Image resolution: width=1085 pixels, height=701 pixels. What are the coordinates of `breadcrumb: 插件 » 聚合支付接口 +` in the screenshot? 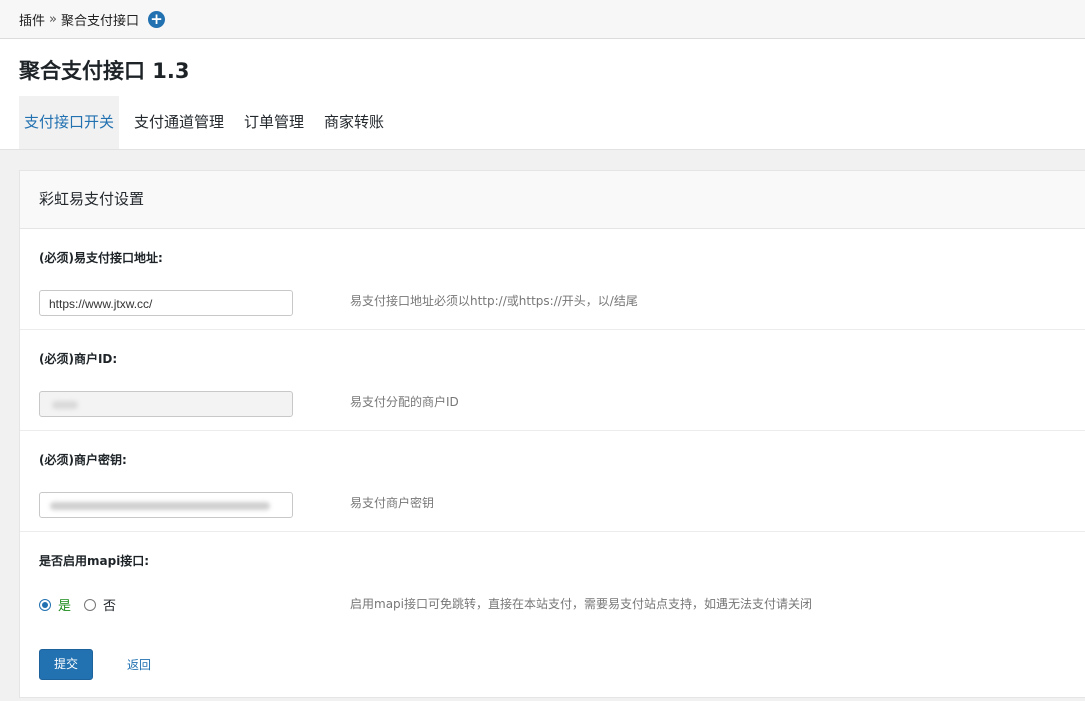 It's located at (92, 19).